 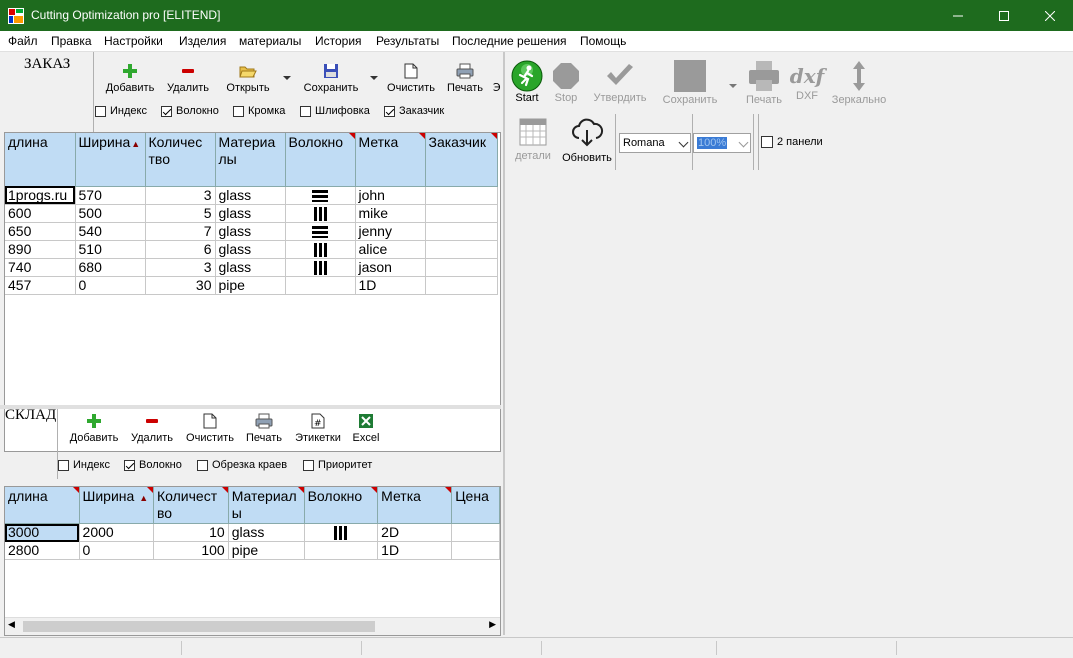 I want to click on table-cell: 510, so click(x=110, y=249).